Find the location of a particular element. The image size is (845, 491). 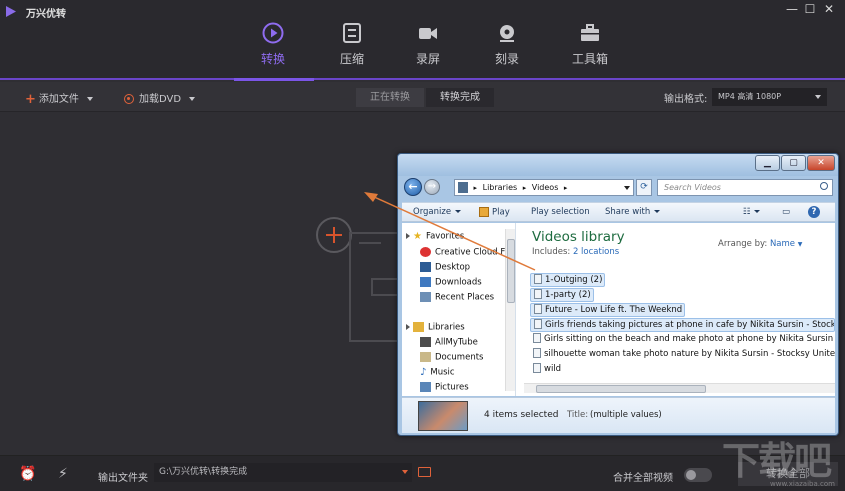

file-name: wild is located at coordinates (553, 369).